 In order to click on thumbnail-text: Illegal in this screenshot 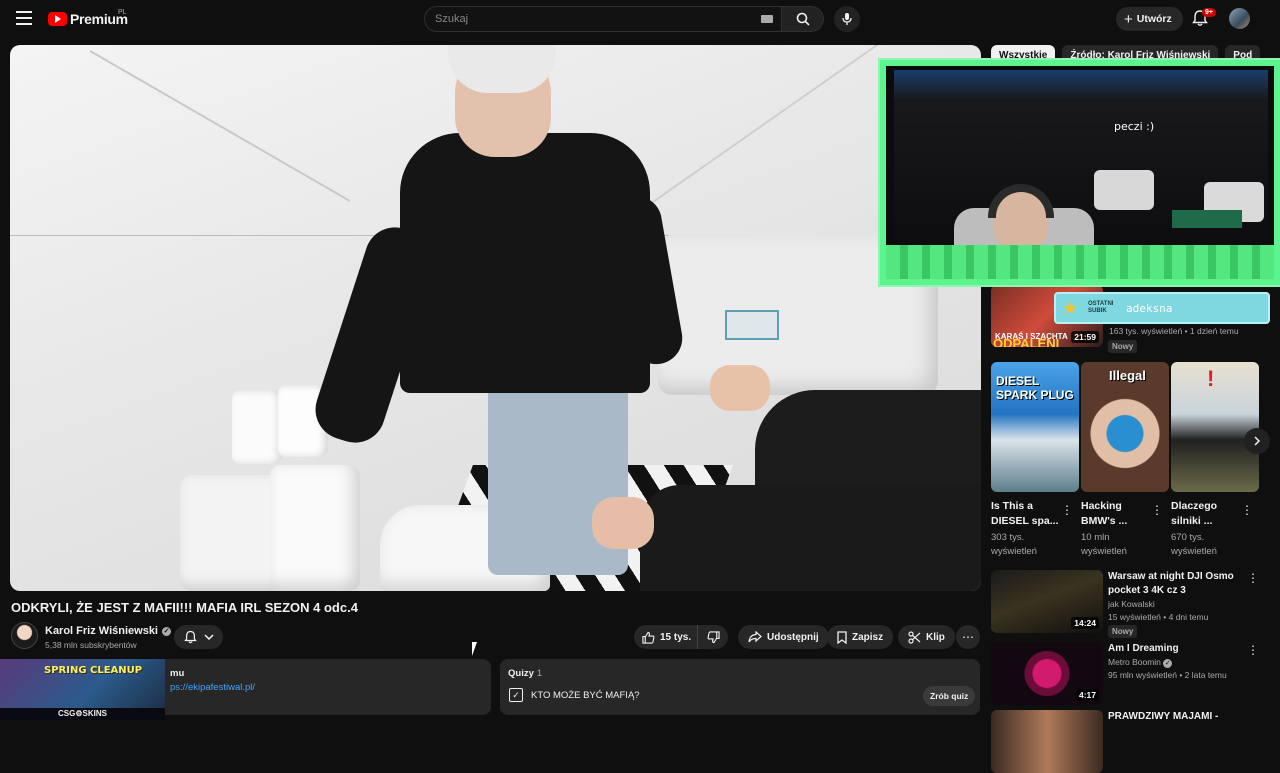, I will do `click(1127, 375)`.